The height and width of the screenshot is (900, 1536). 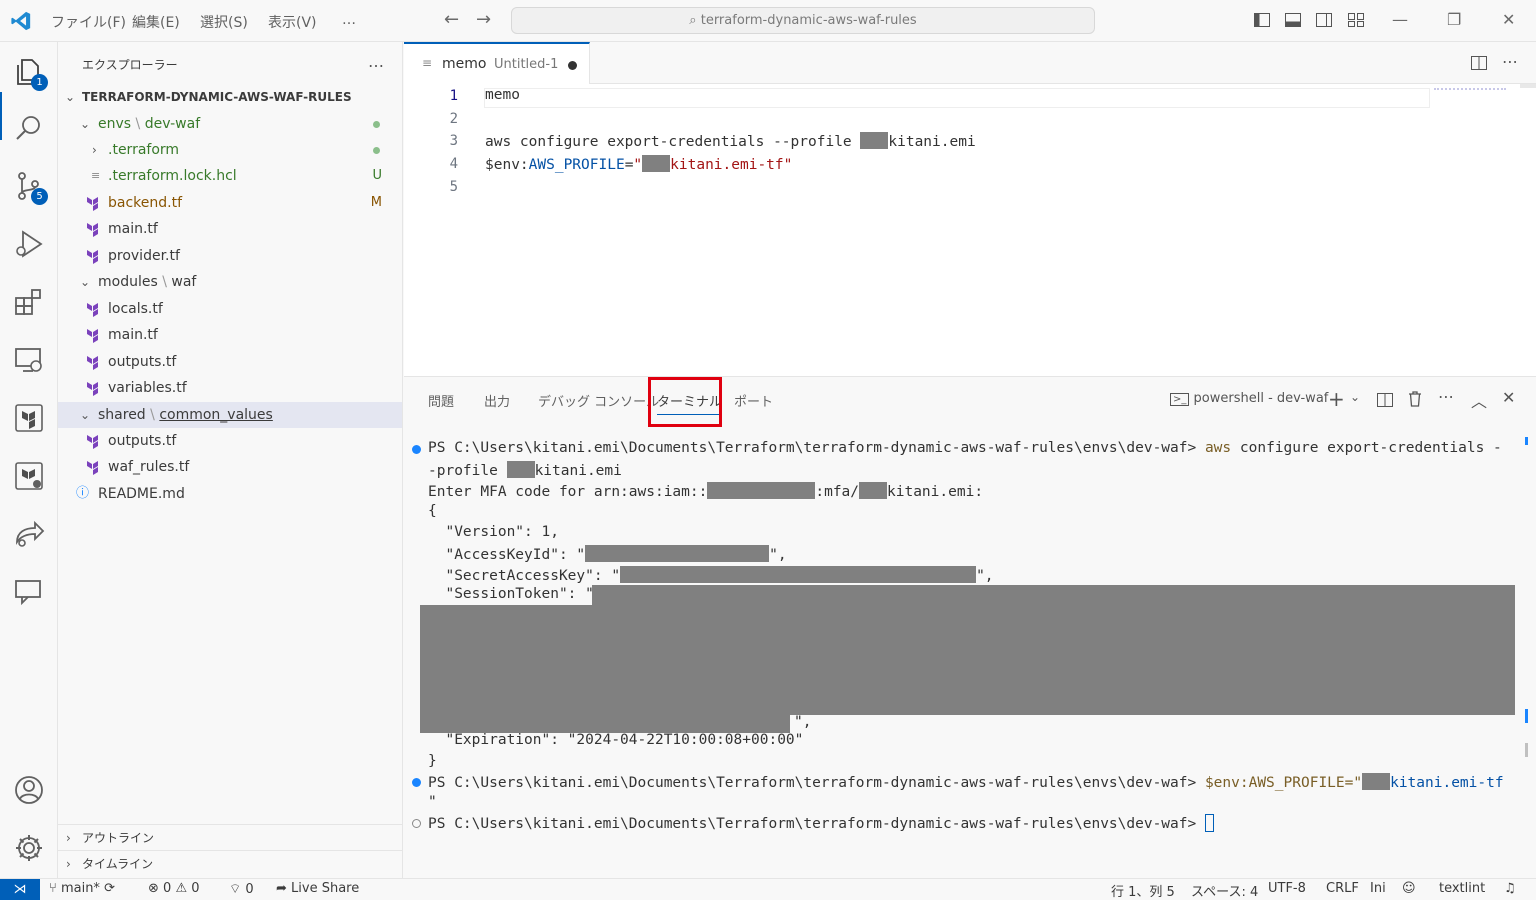 What do you see at coordinates (1356, 20) in the screenshot?
I see `customize-layout-icon` at bounding box center [1356, 20].